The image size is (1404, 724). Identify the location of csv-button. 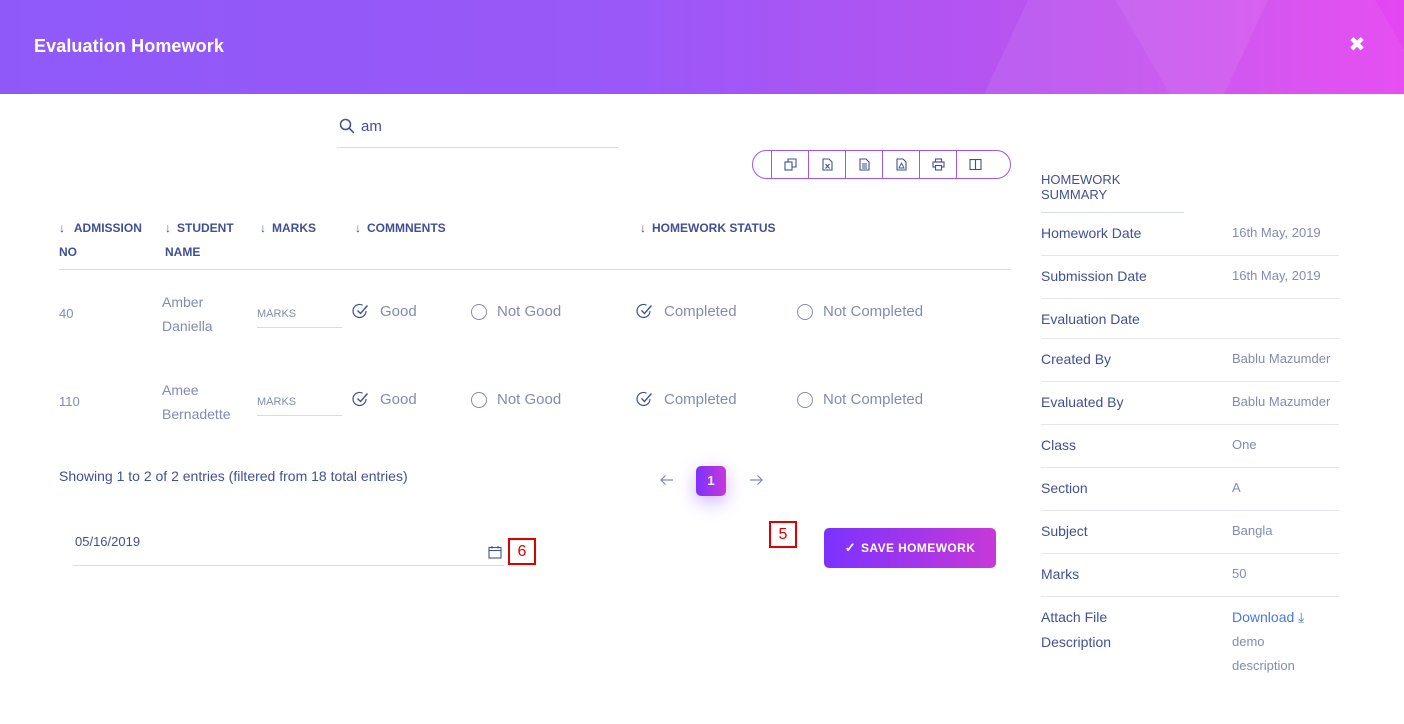
(863, 164).